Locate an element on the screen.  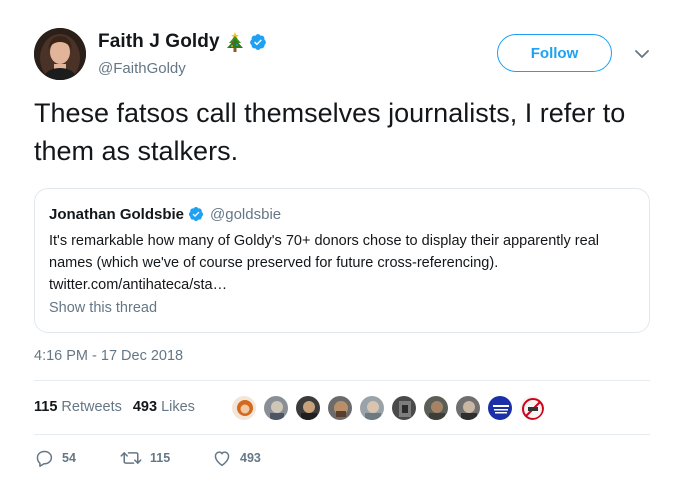
follow-button: Follow is located at coordinates (554, 53).